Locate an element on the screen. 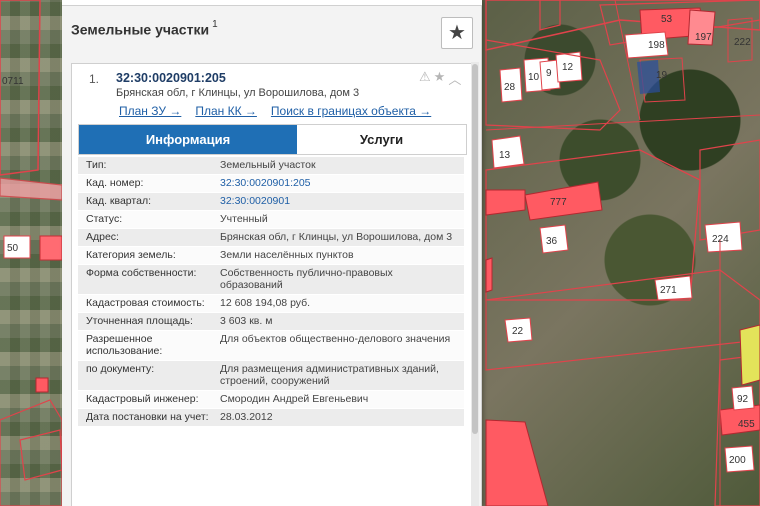  info-row-status: Статус: Учтенный is located at coordinates (271, 220).